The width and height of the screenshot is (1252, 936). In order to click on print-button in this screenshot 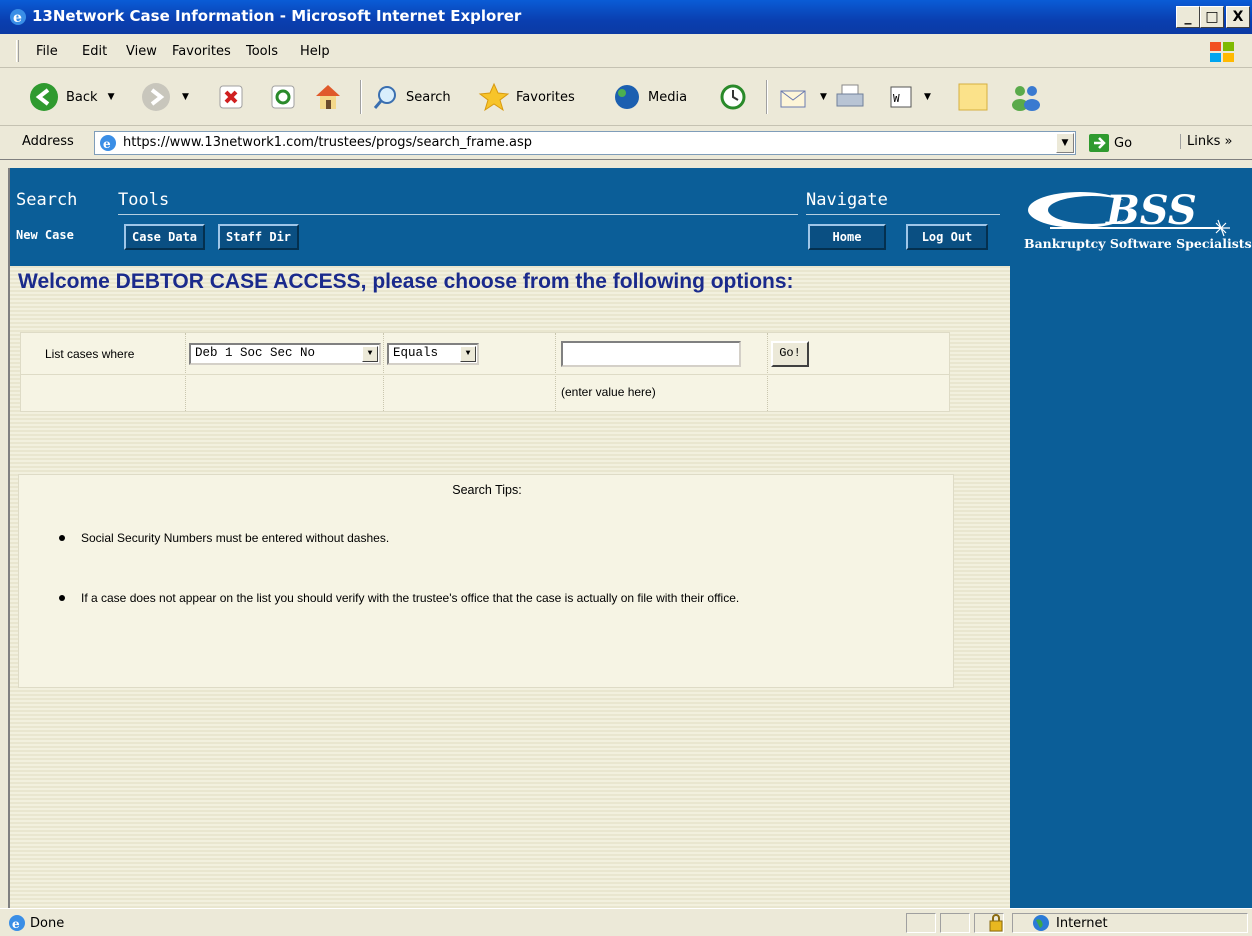, I will do `click(850, 97)`.